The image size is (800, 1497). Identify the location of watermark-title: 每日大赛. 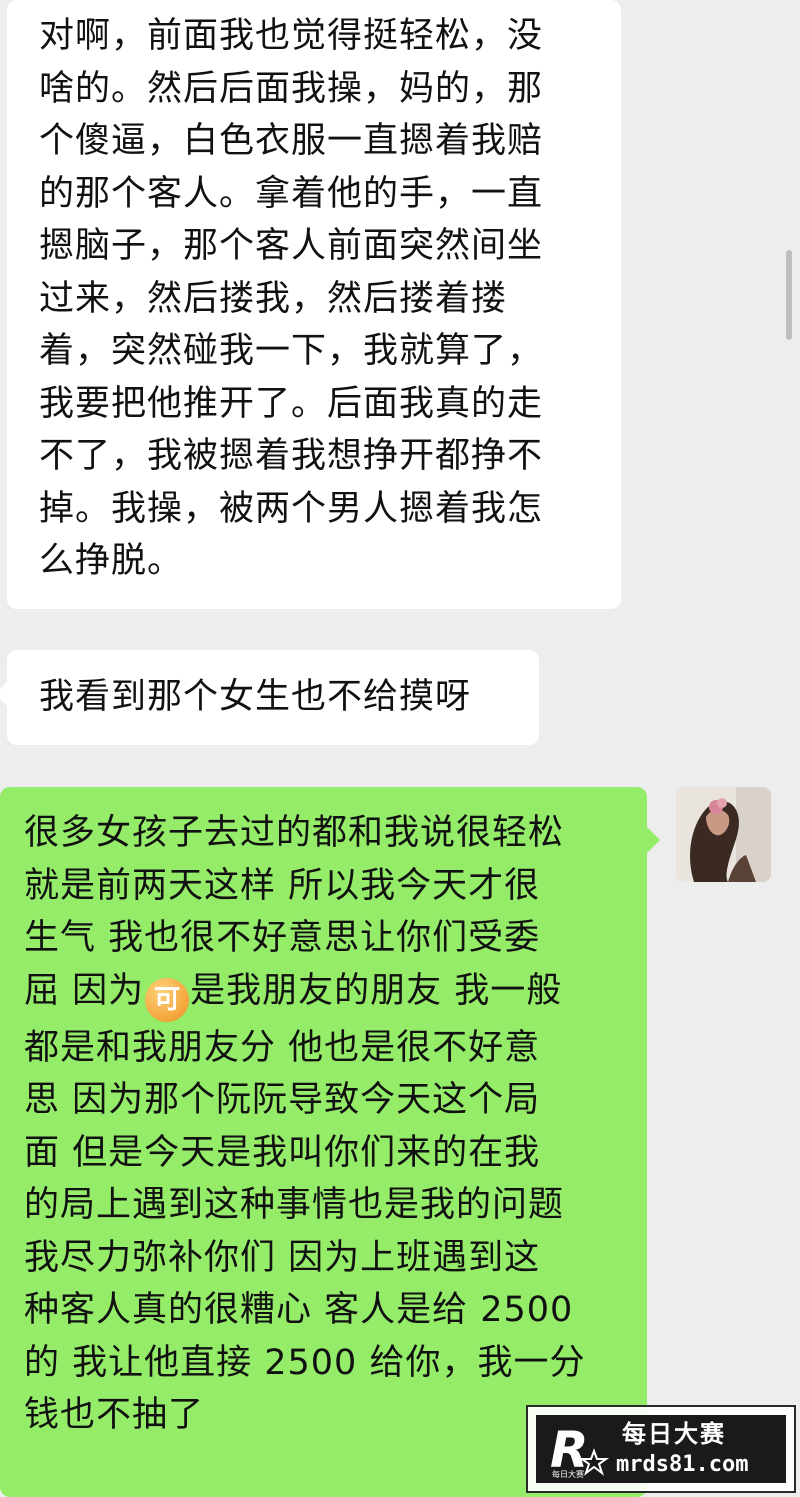
(674, 1434).